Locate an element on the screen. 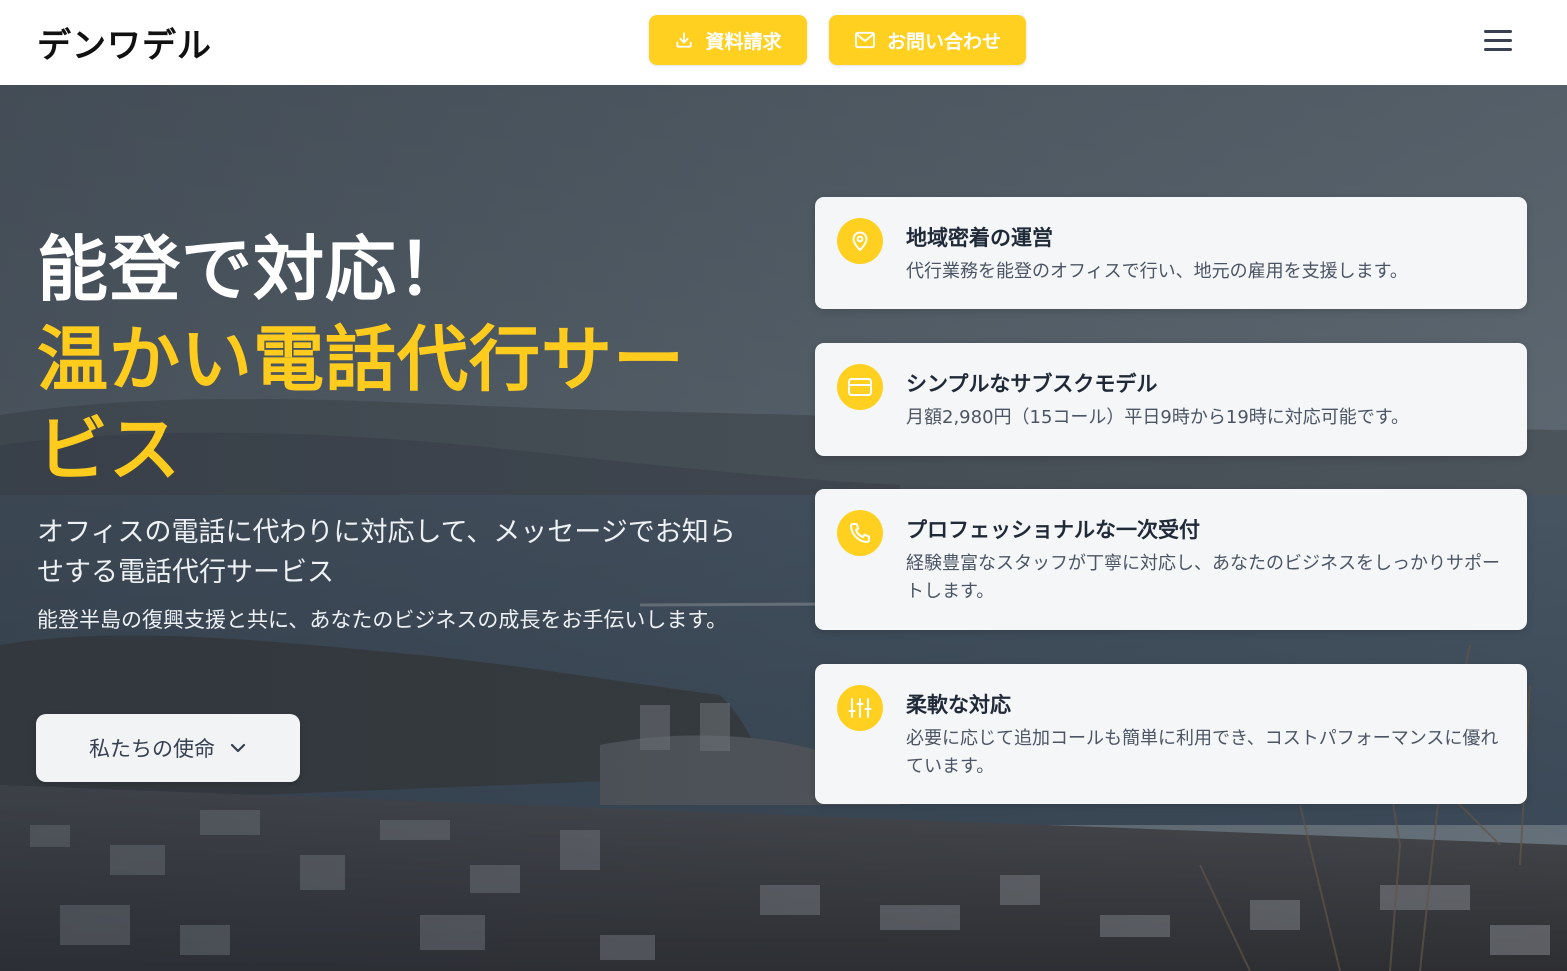 Image resolution: width=1567 pixels, height=971 pixels. hero-subtext: 能登半島の復興支援と共に、あなたのビジネスの成長をお手伝いします。 is located at coordinates (382, 620).